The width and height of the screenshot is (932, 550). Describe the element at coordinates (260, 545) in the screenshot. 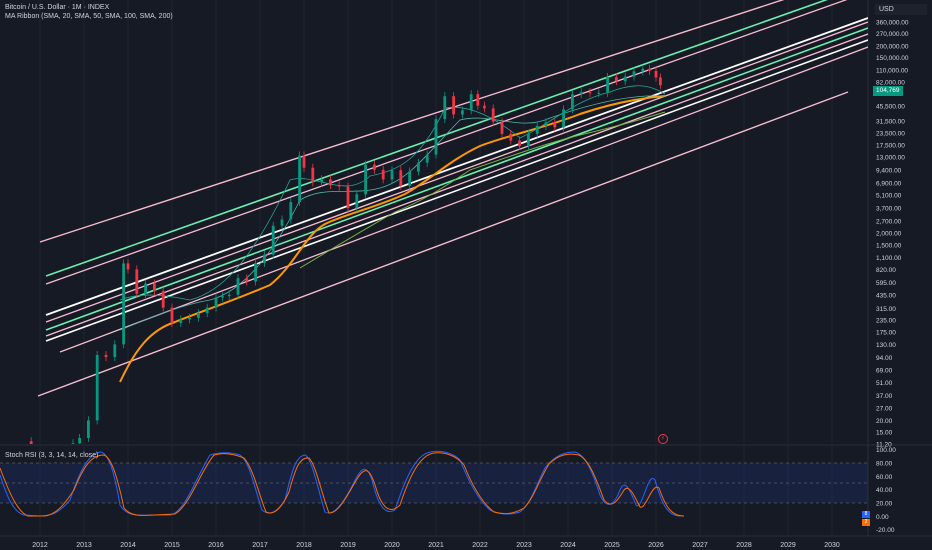

I see `time-axis-label: 2017` at that location.